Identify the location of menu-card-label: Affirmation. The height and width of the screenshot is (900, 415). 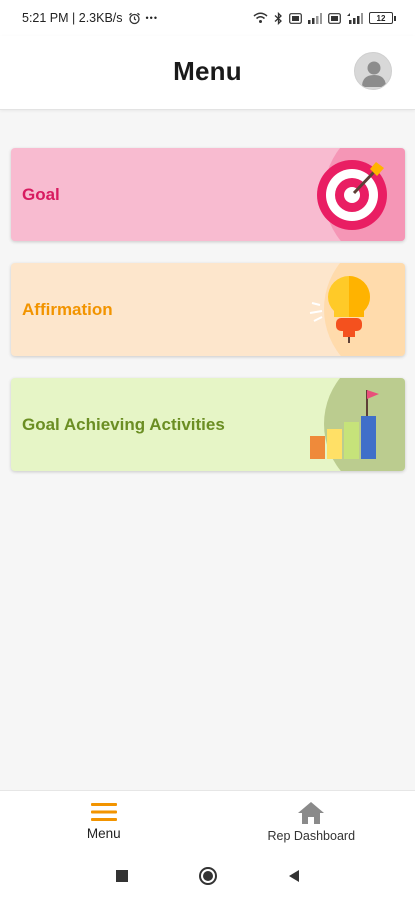
(67, 309).